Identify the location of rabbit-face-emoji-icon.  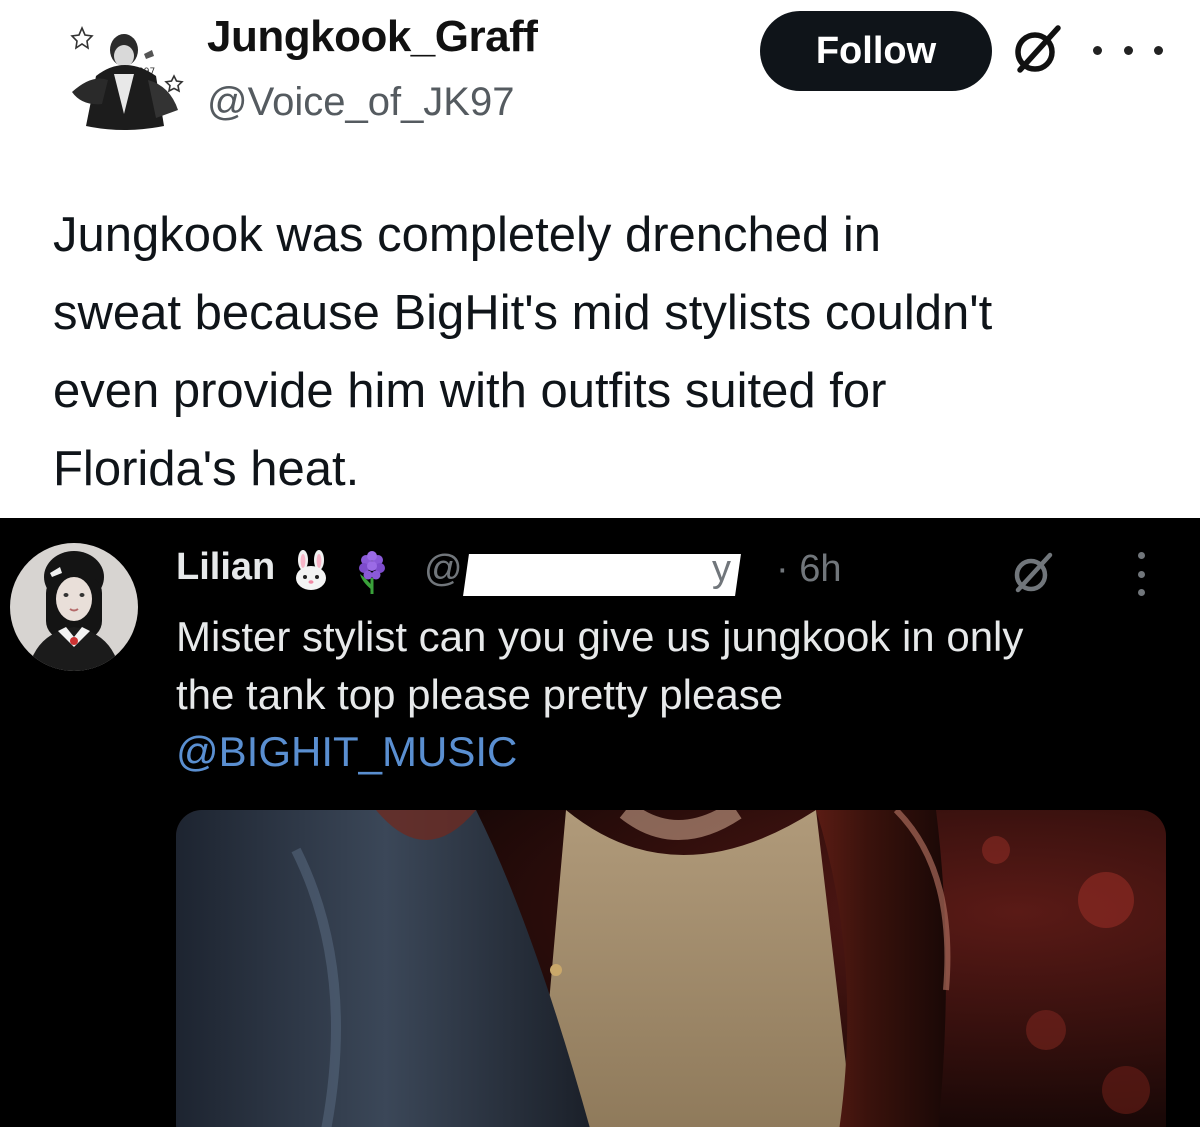
(311, 571).